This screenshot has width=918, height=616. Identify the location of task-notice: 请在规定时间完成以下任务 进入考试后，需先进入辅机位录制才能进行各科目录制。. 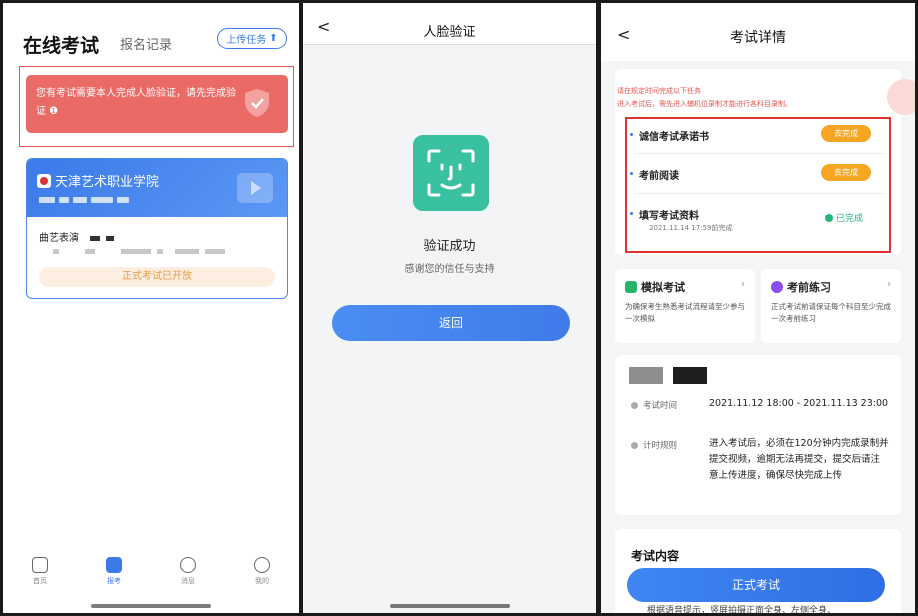
(704, 98).